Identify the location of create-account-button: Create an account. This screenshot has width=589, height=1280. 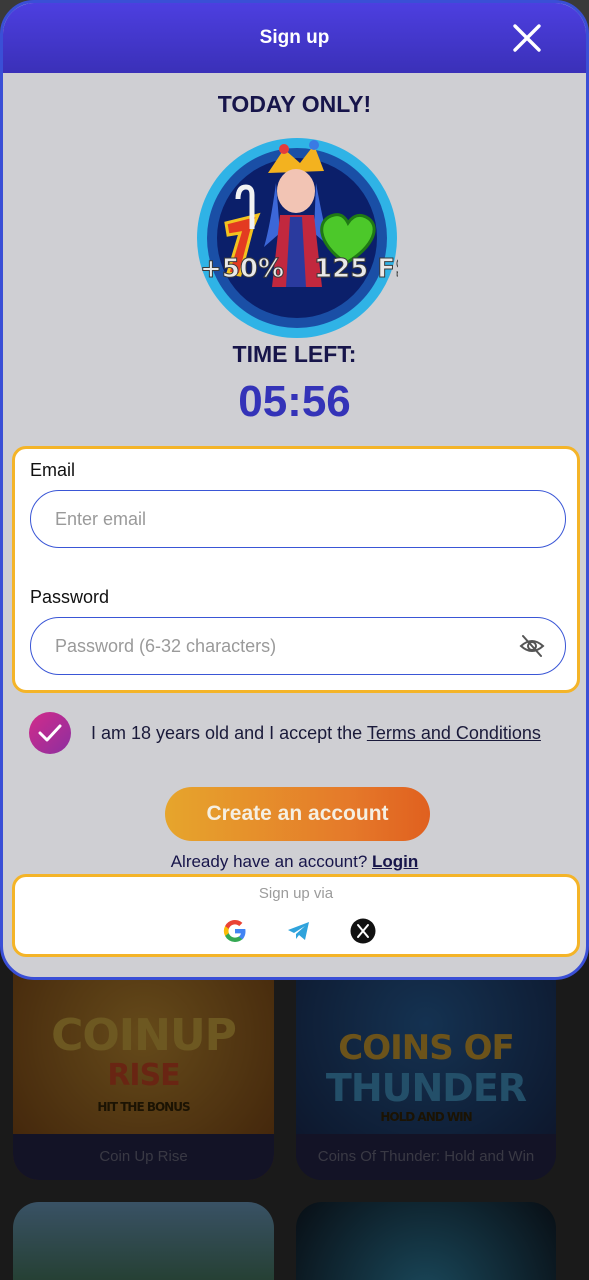
(297, 814).